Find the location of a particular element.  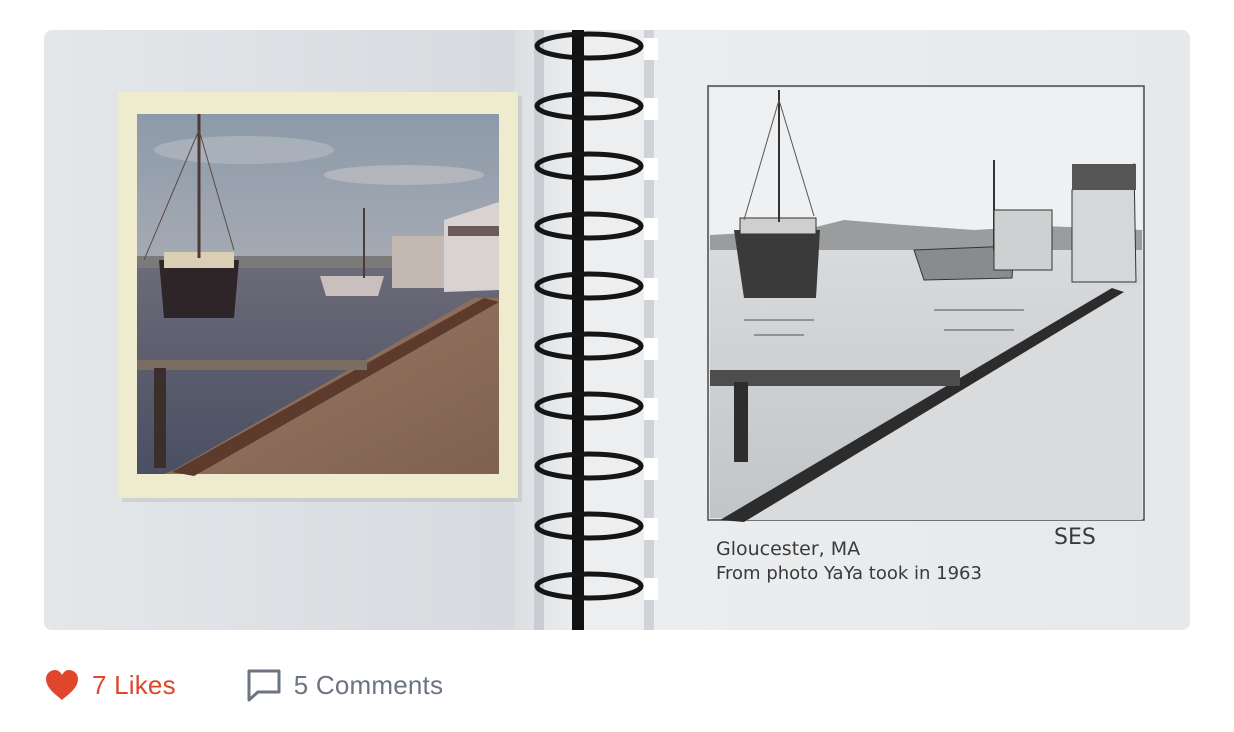

comments-count-label: 5 Comments is located at coordinates (368, 684).